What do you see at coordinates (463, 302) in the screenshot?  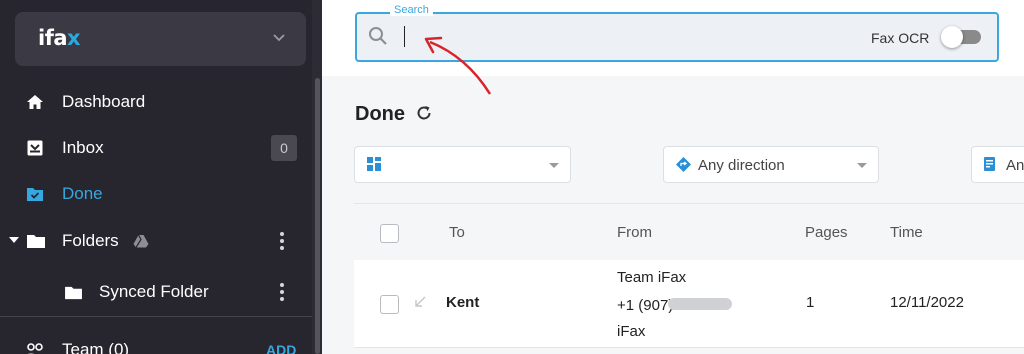 I see `row-to: Kent` at bounding box center [463, 302].